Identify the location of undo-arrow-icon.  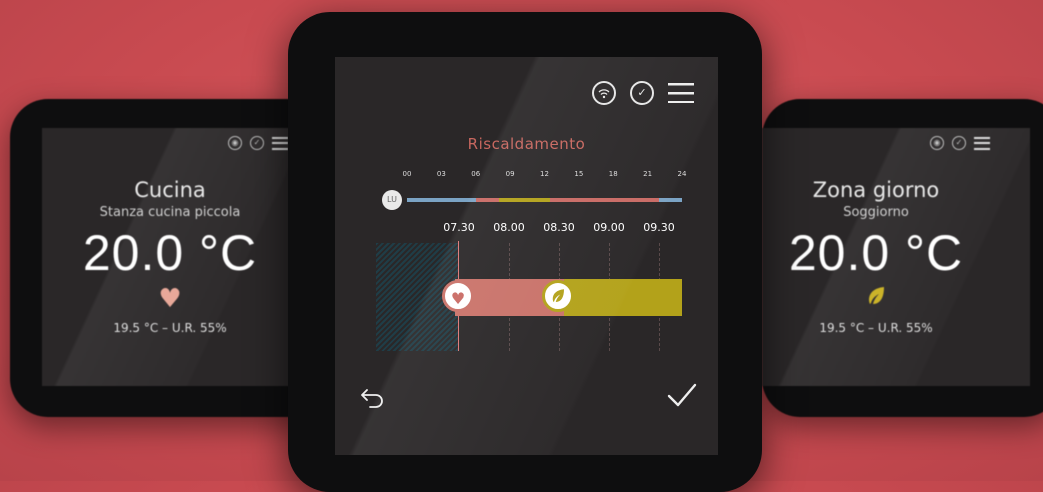
(373, 401).